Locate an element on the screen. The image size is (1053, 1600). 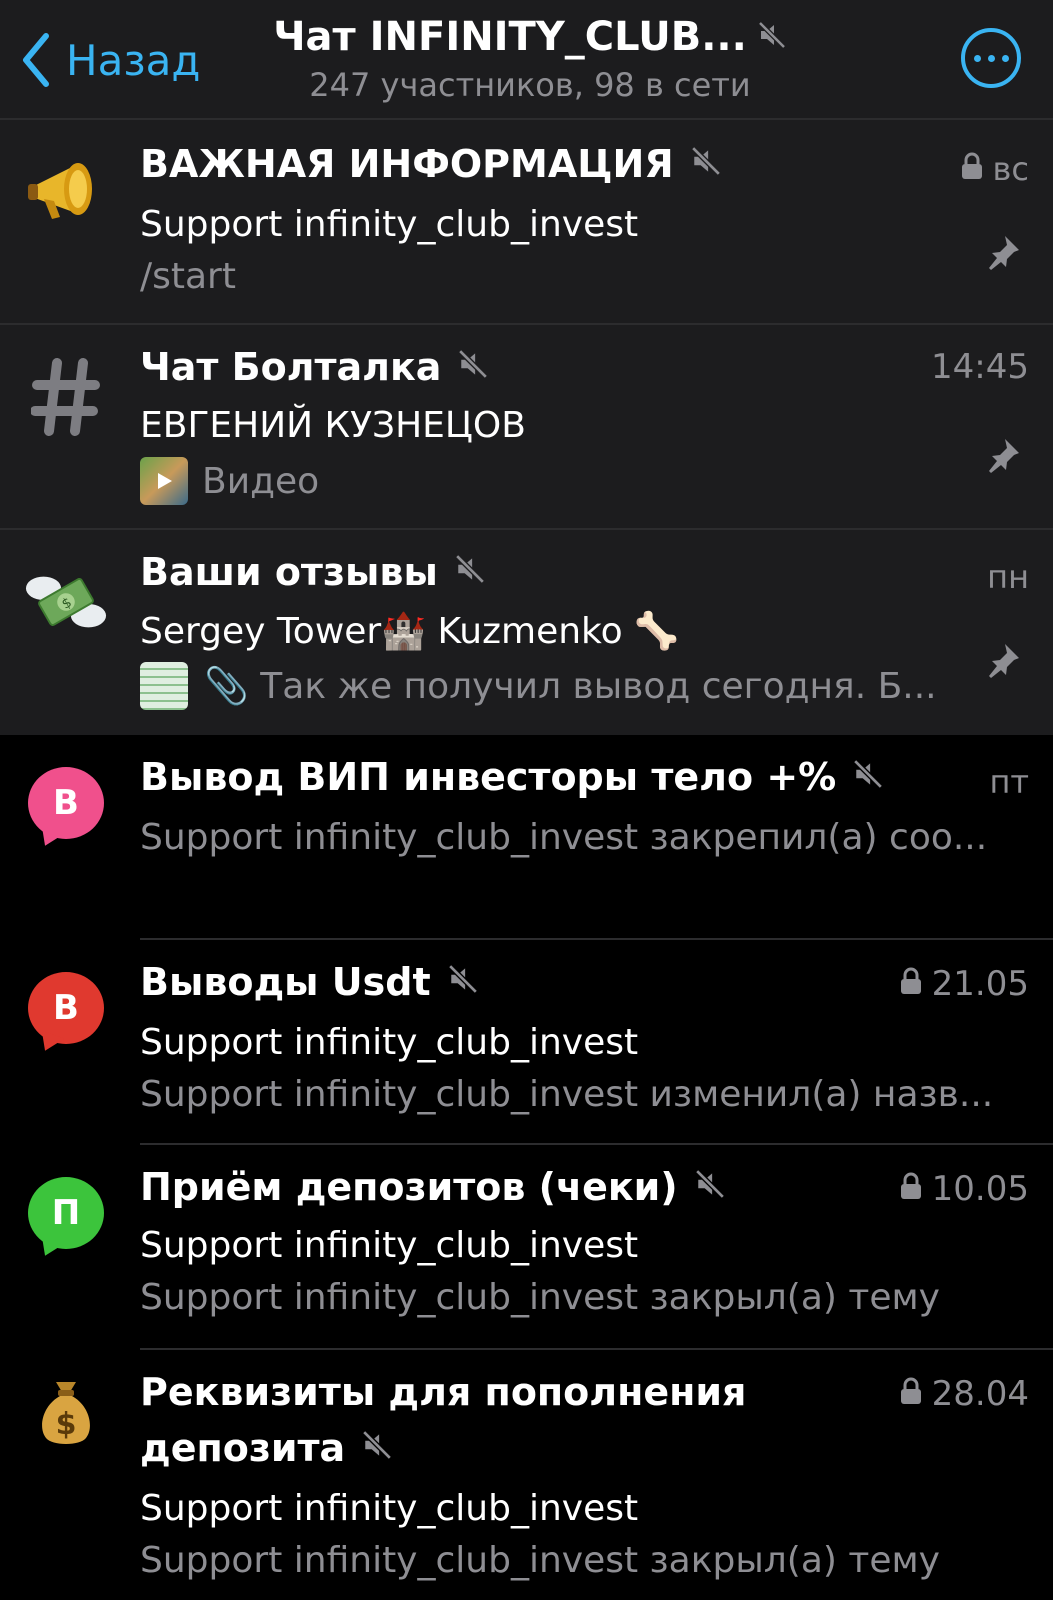
topic-preview: /start is located at coordinates (188, 276).